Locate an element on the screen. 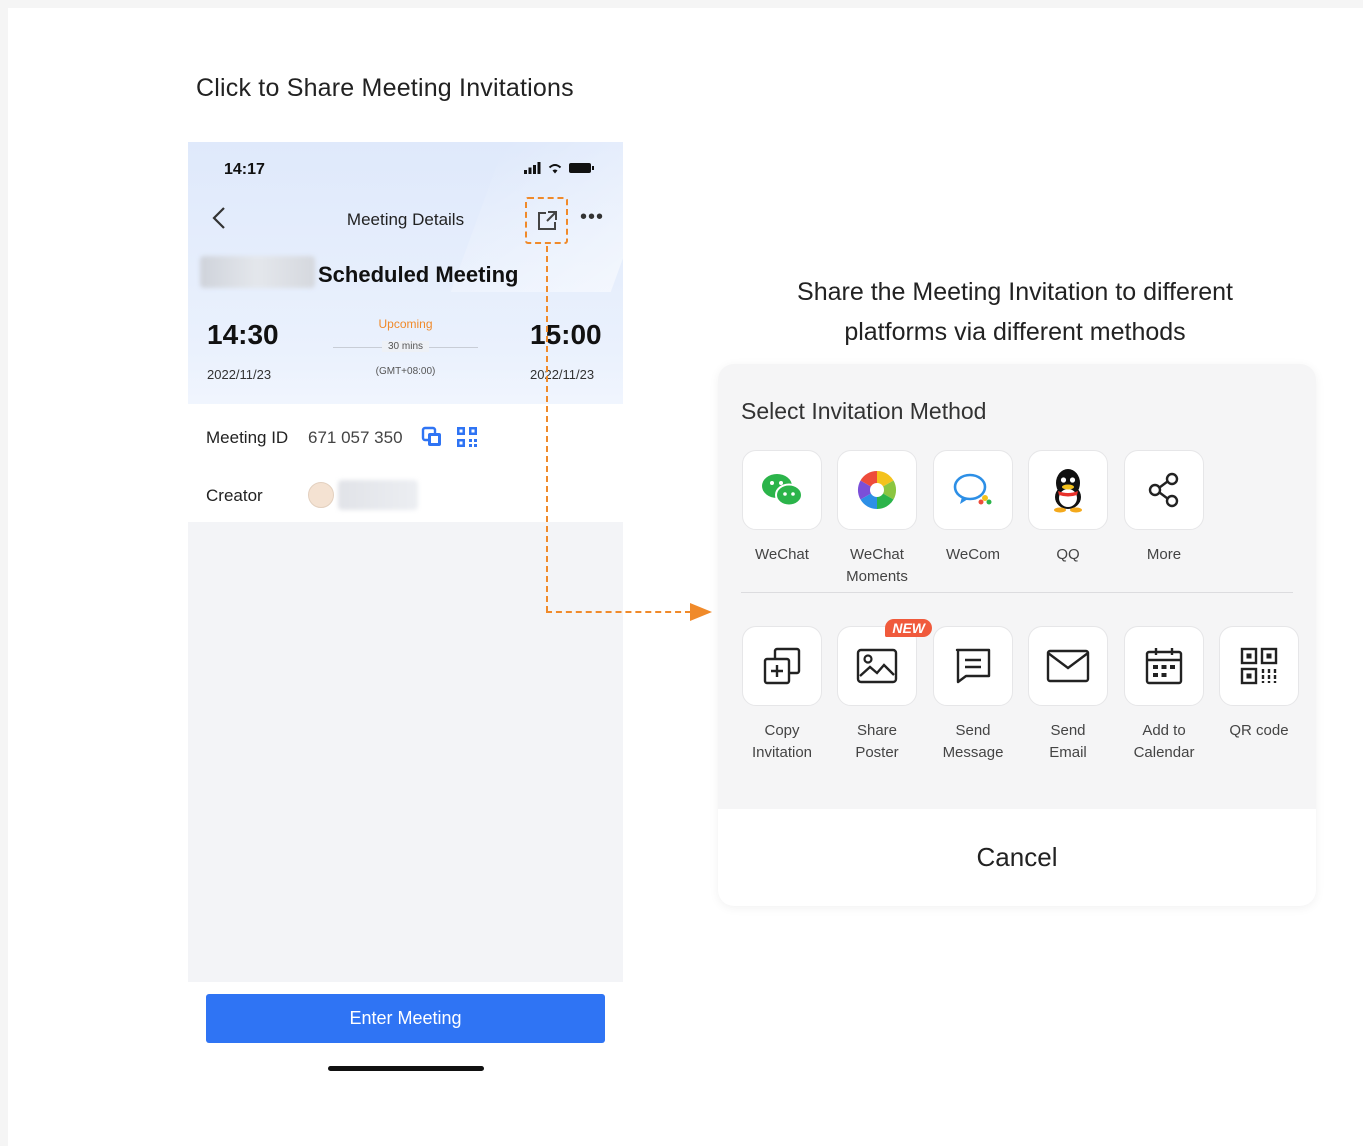 This screenshot has height=1146, width=1363. meeting-id-label: Meeting ID is located at coordinates (247, 437).